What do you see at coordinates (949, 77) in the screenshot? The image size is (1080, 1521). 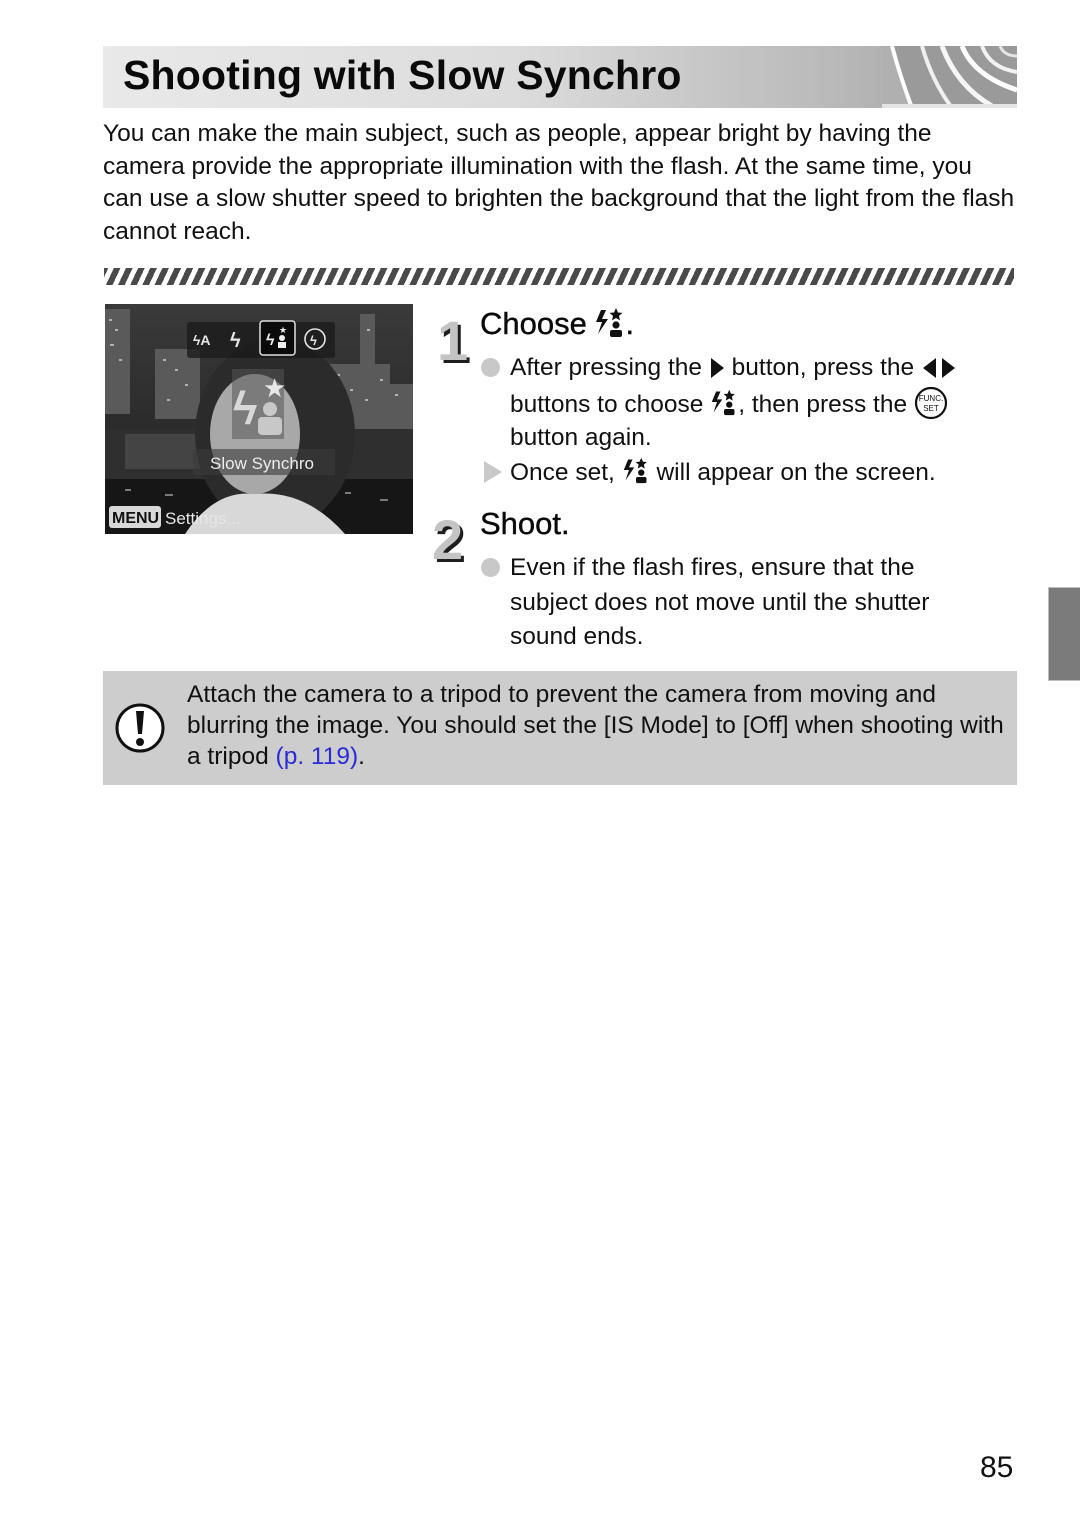 I see `ring-decoration-icon` at bounding box center [949, 77].